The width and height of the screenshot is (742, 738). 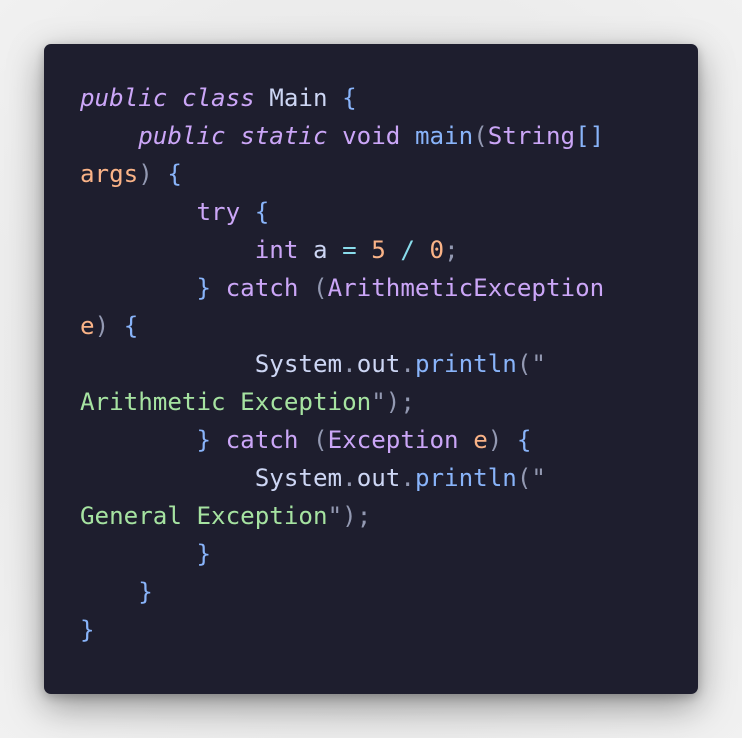 What do you see at coordinates (298, 98) in the screenshot?
I see `code-token: Main` at bounding box center [298, 98].